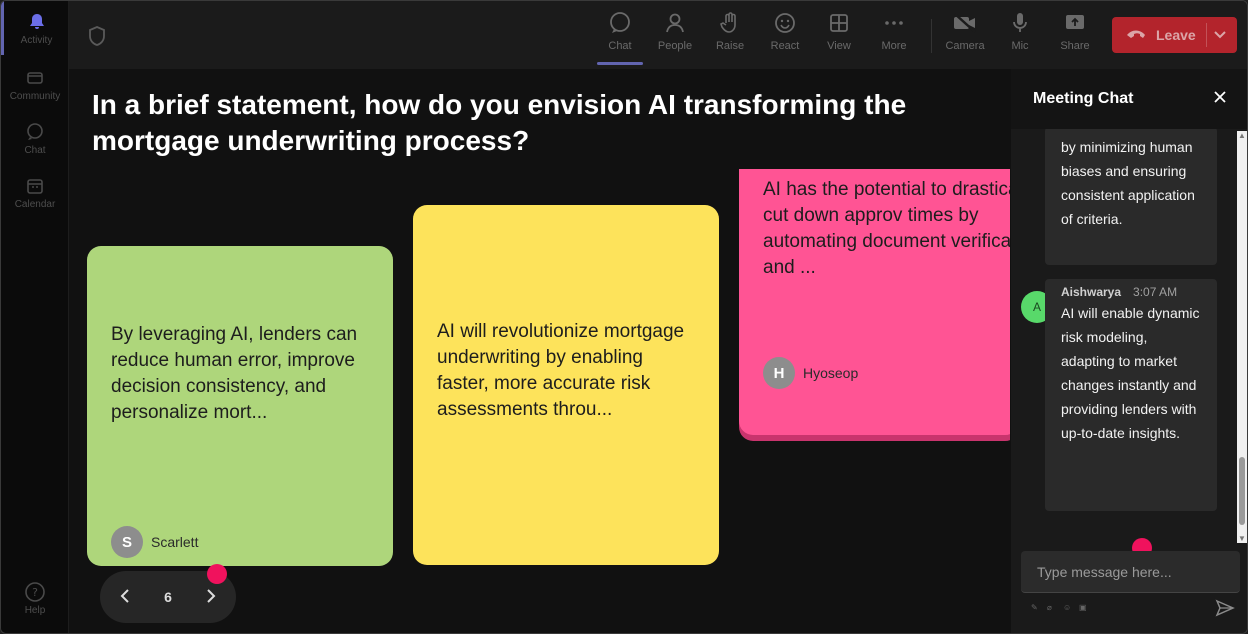 The height and width of the screenshot is (634, 1248). I want to click on toolbar-view-button: View, so click(839, 36).